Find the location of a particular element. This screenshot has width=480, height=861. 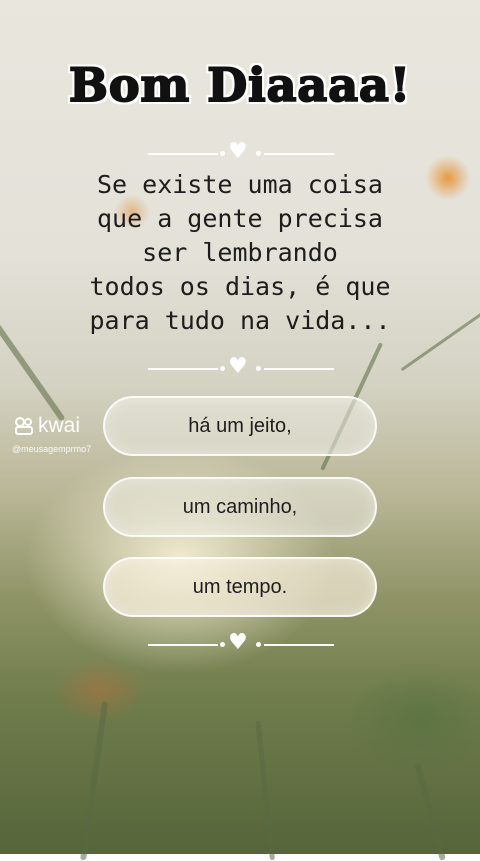

option-button-3: um tempo. is located at coordinates (240, 587).